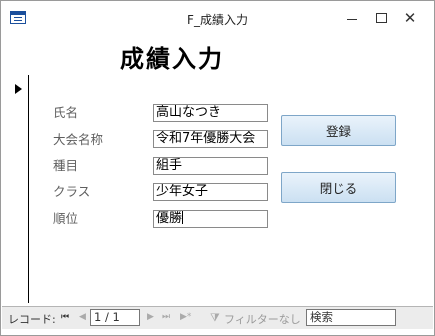 The width and height of the screenshot is (435, 336). What do you see at coordinates (65, 317) in the screenshot?
I see `first-record-icon: ⏮` at bounding box center [65, 317].